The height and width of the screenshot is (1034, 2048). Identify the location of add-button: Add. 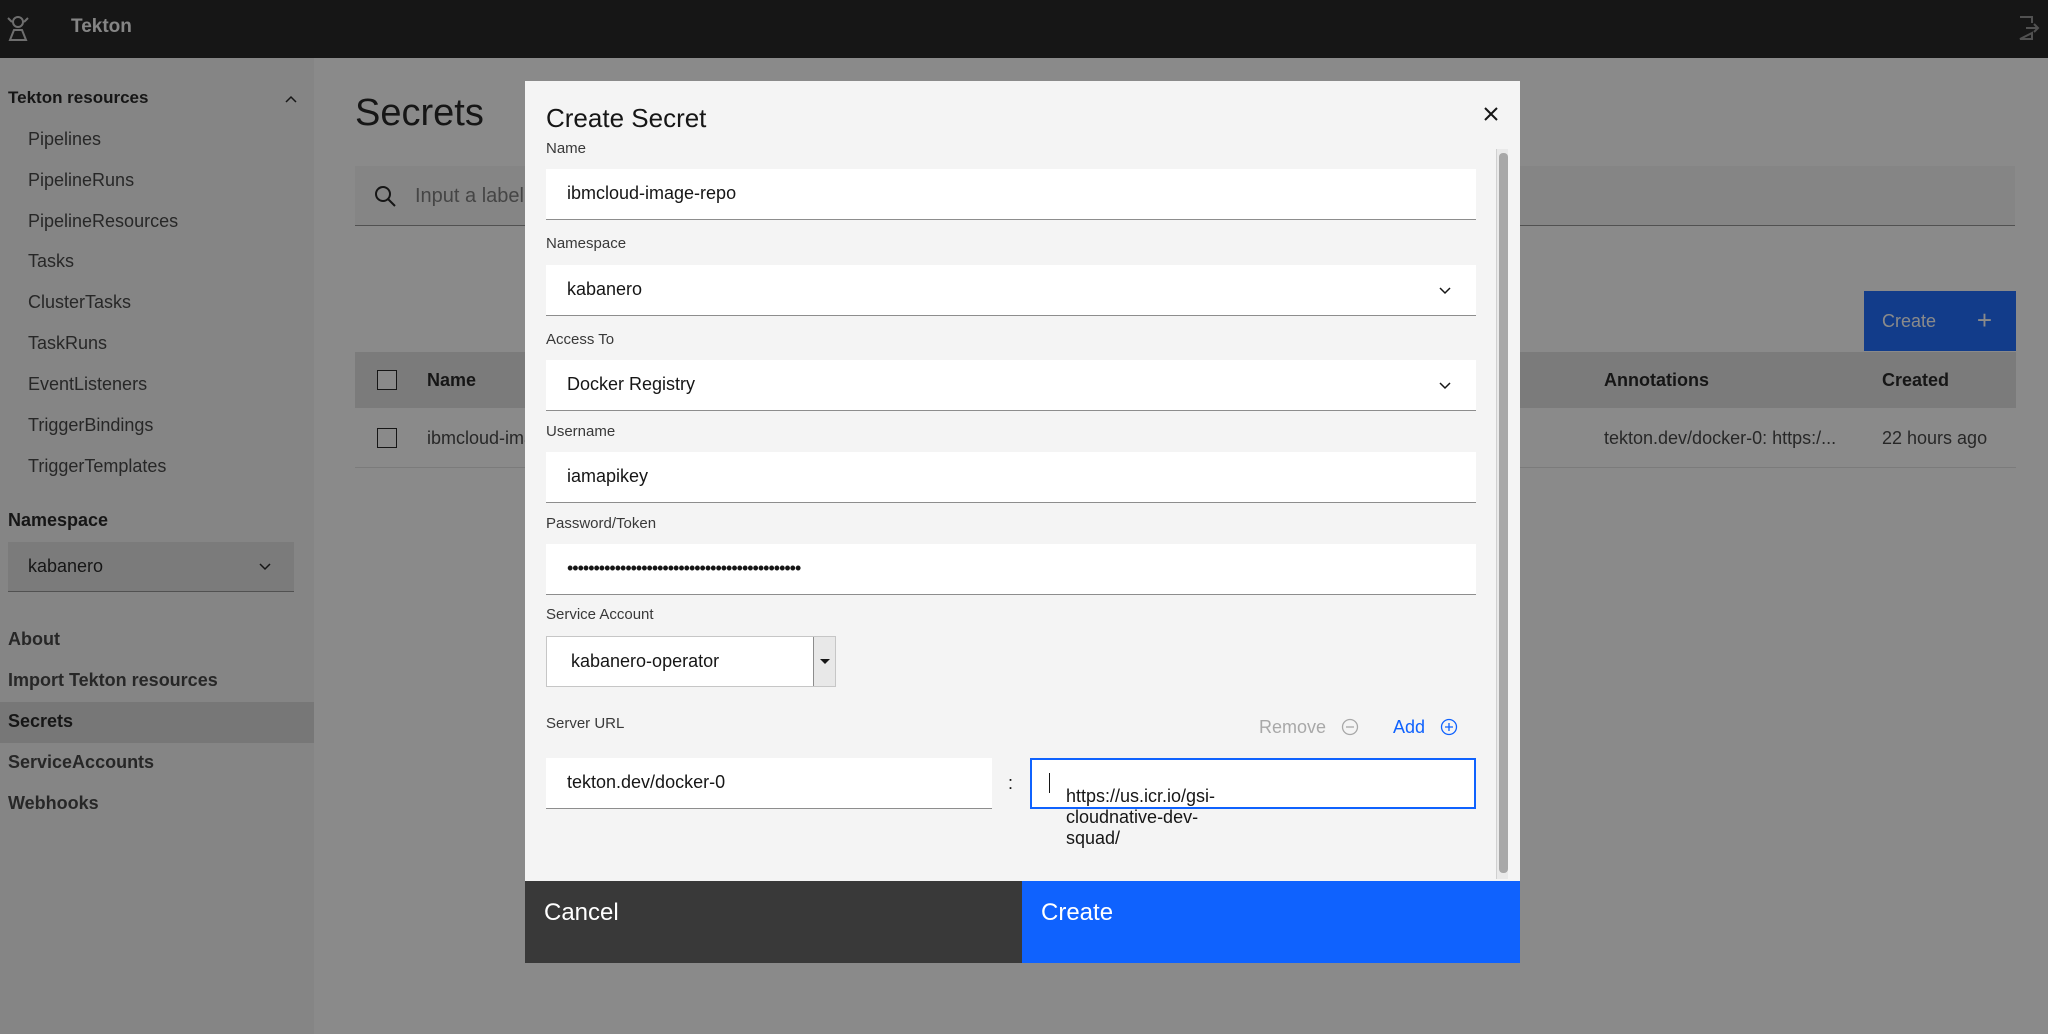
(1425, 727).